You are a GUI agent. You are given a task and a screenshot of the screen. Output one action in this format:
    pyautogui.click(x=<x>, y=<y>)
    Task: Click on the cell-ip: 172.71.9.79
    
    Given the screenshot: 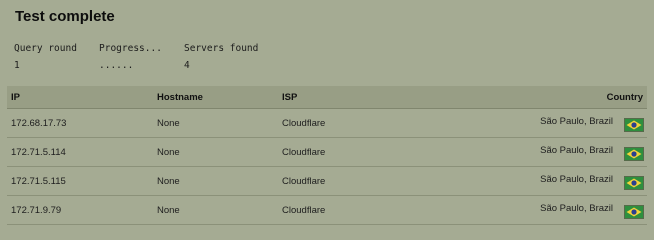 What is the action you would take?
    pyautogui.click(x=36, y=210)
    